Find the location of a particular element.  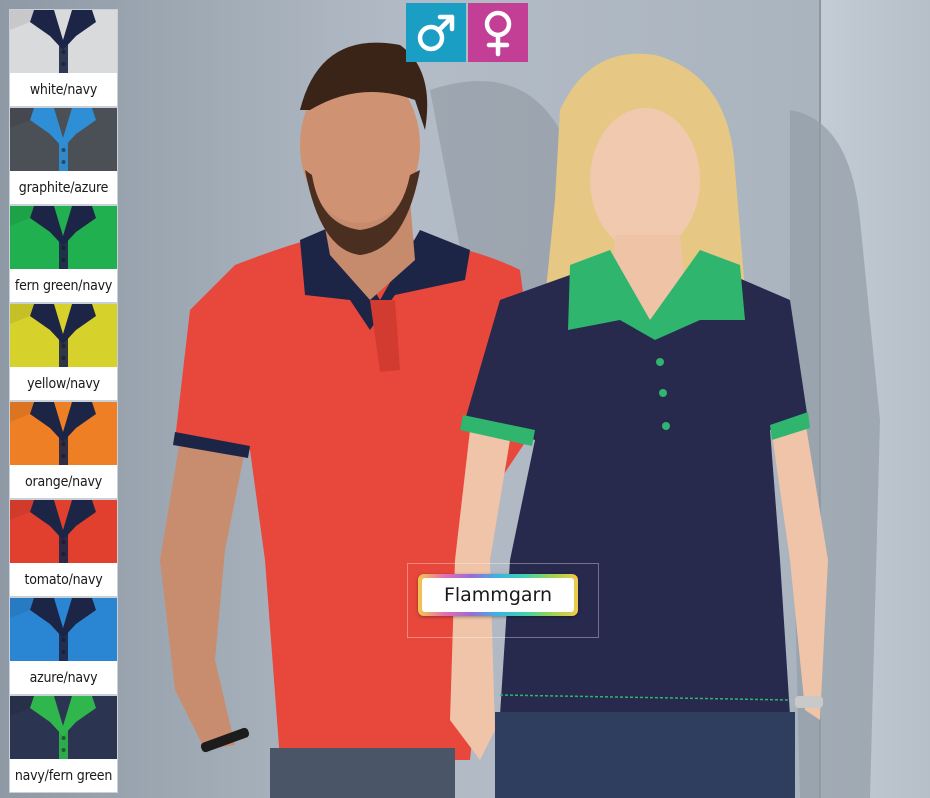

female-symbol-icon is located at coordinates (498, 33).